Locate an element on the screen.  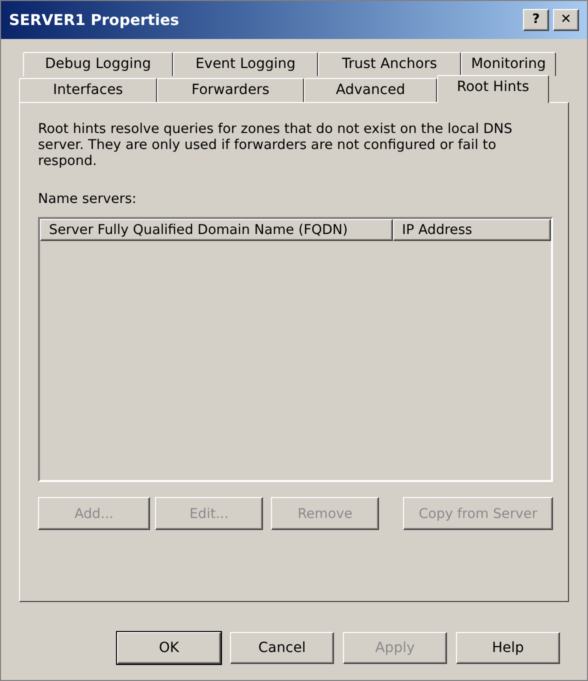
help-button: ? is located at coordinates (536, 20).